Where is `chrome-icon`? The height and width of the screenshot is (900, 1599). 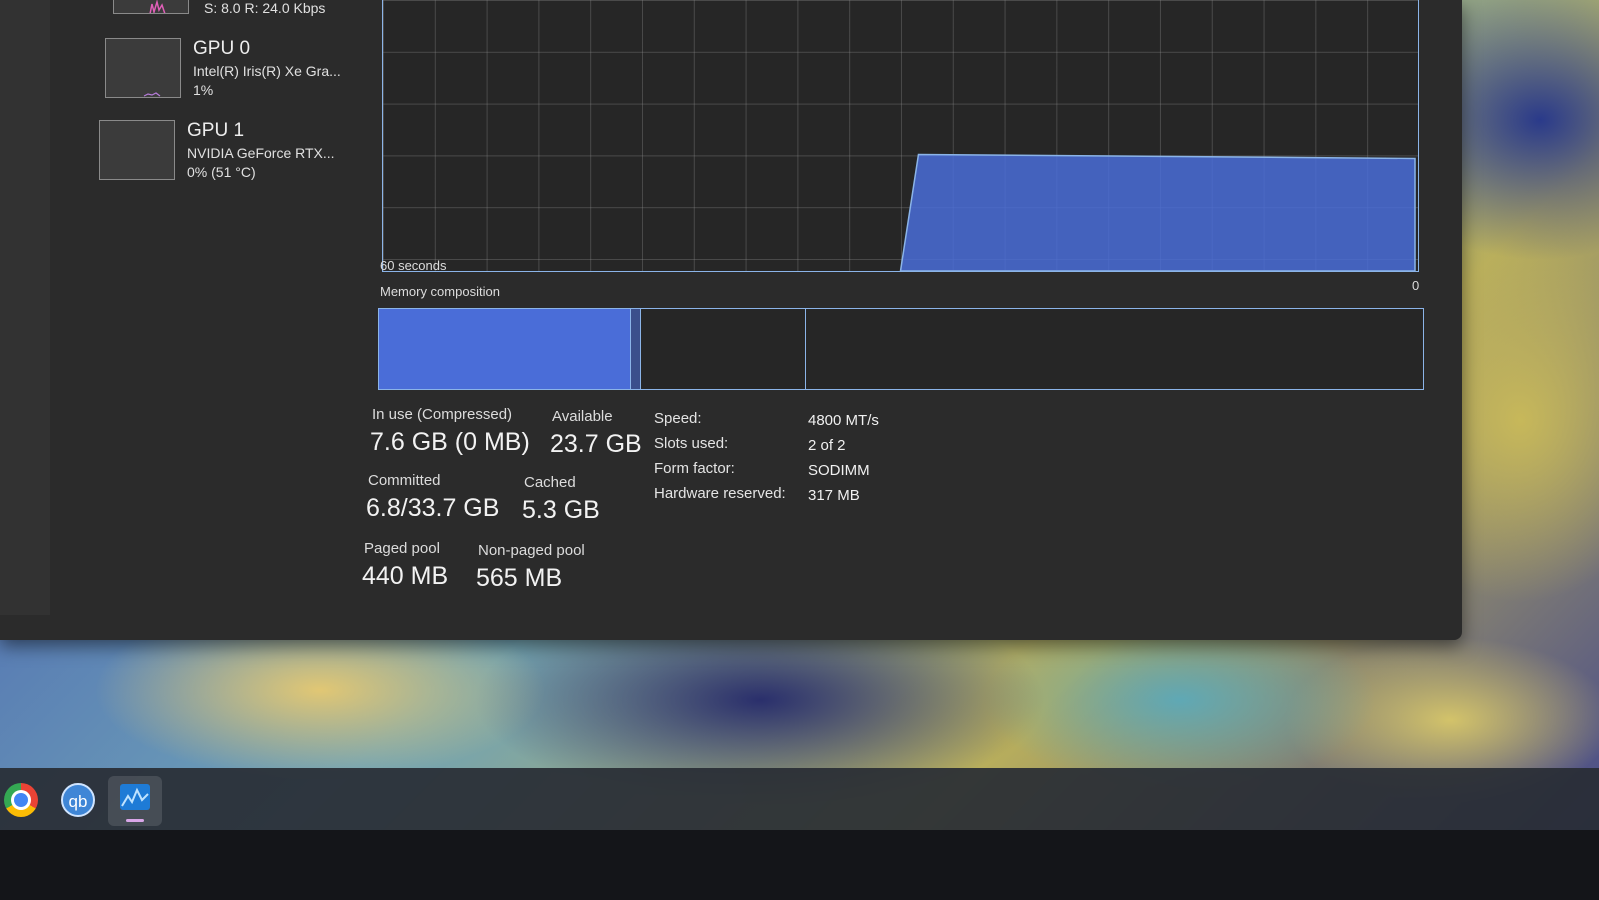
chrome-icon is located at coordinates (21, 800).